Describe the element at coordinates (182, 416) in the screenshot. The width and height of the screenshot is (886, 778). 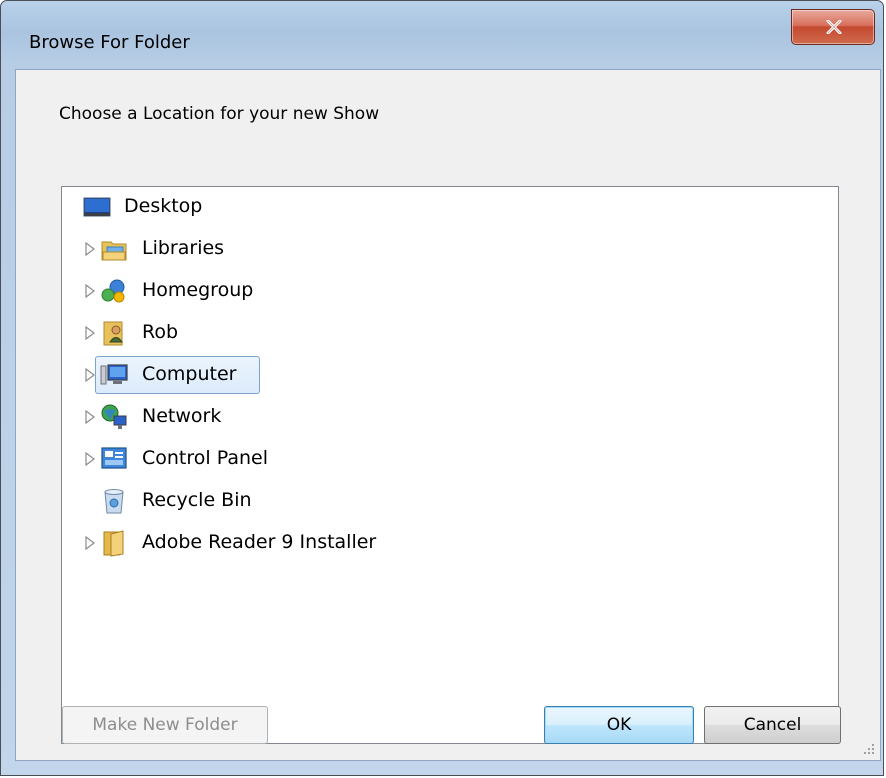
I see `tree-item-label: Network` at that location.